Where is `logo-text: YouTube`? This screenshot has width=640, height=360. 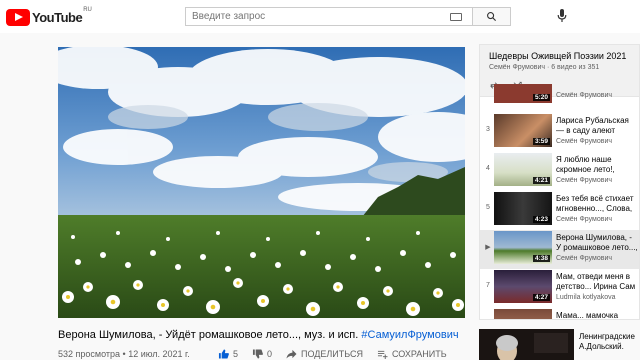 logo-text: YouTube is located at coordinates (57, 17).